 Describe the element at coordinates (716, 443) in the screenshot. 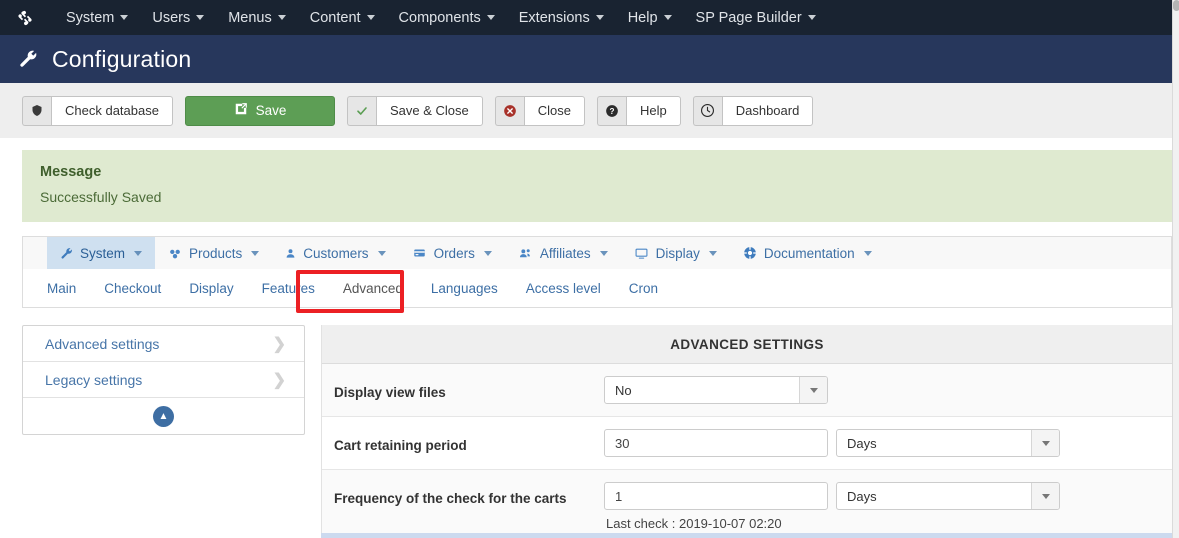

I see `cart-retaining-period-input: 30` at that location.